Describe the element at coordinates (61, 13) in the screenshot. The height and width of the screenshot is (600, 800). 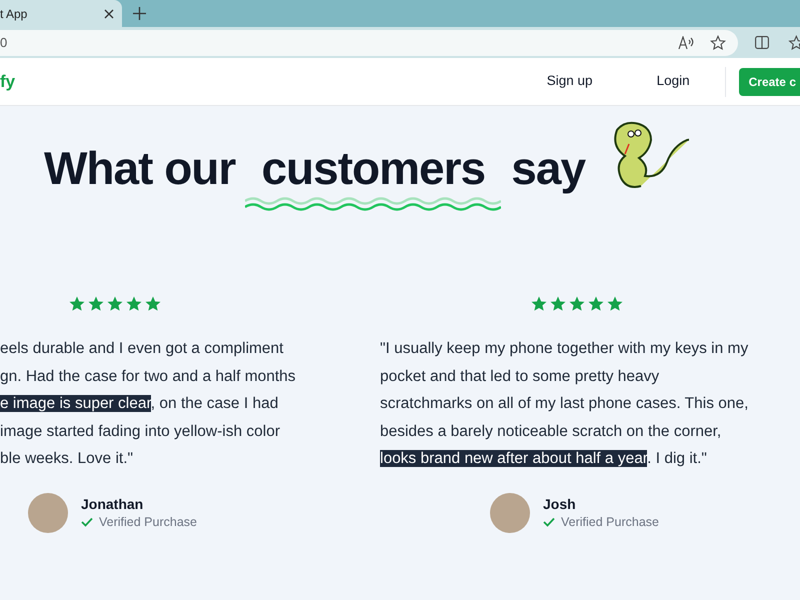
I see `browser-tab: t App` at that location.